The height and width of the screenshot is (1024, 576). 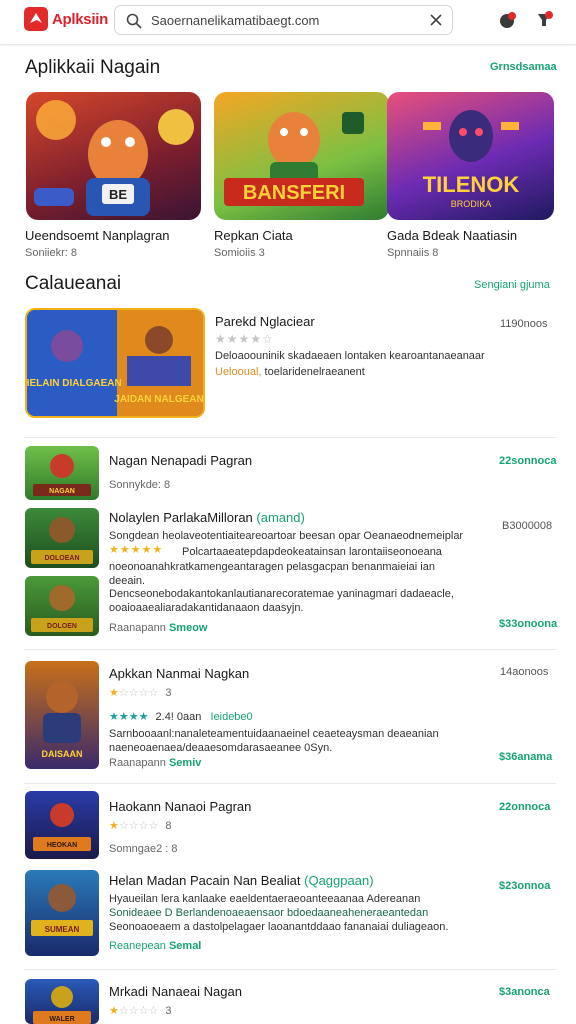 What do you see at coordinates (73, 283) in the screenshot?
I see `section-title-categories: Calaueanai` at bounding box center [73, 283].